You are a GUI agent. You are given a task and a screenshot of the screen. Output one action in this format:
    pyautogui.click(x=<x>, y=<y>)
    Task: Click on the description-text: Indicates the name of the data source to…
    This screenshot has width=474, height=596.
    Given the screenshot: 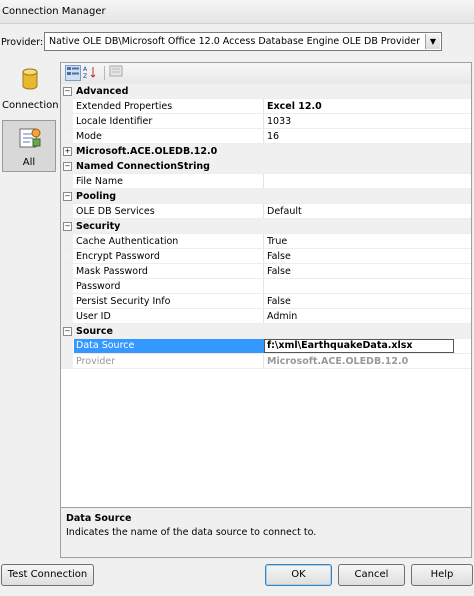 What is the action you would take?
    pyautogui.click(x=191, y=532)
    